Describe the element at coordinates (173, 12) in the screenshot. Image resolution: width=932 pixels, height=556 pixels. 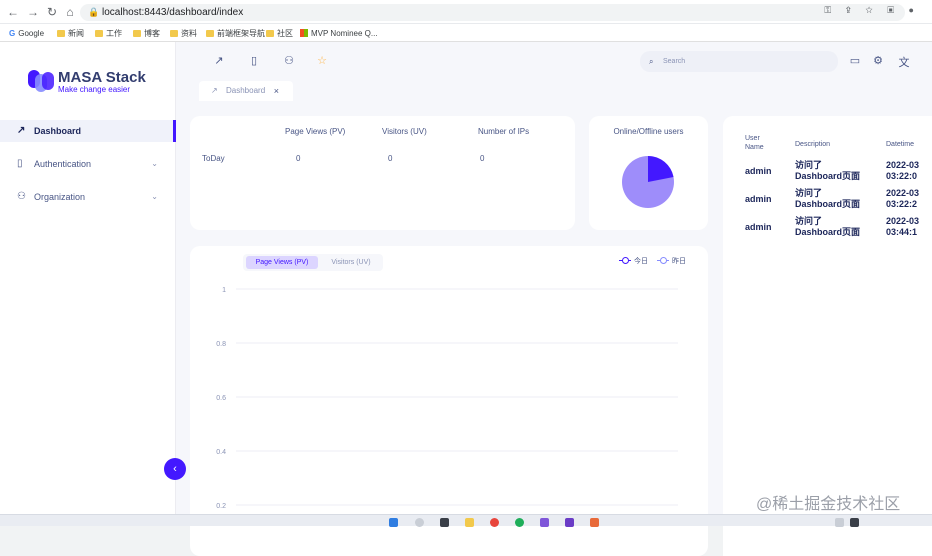
I see `url-text: localhost:8443/dashboard/index` at that location.